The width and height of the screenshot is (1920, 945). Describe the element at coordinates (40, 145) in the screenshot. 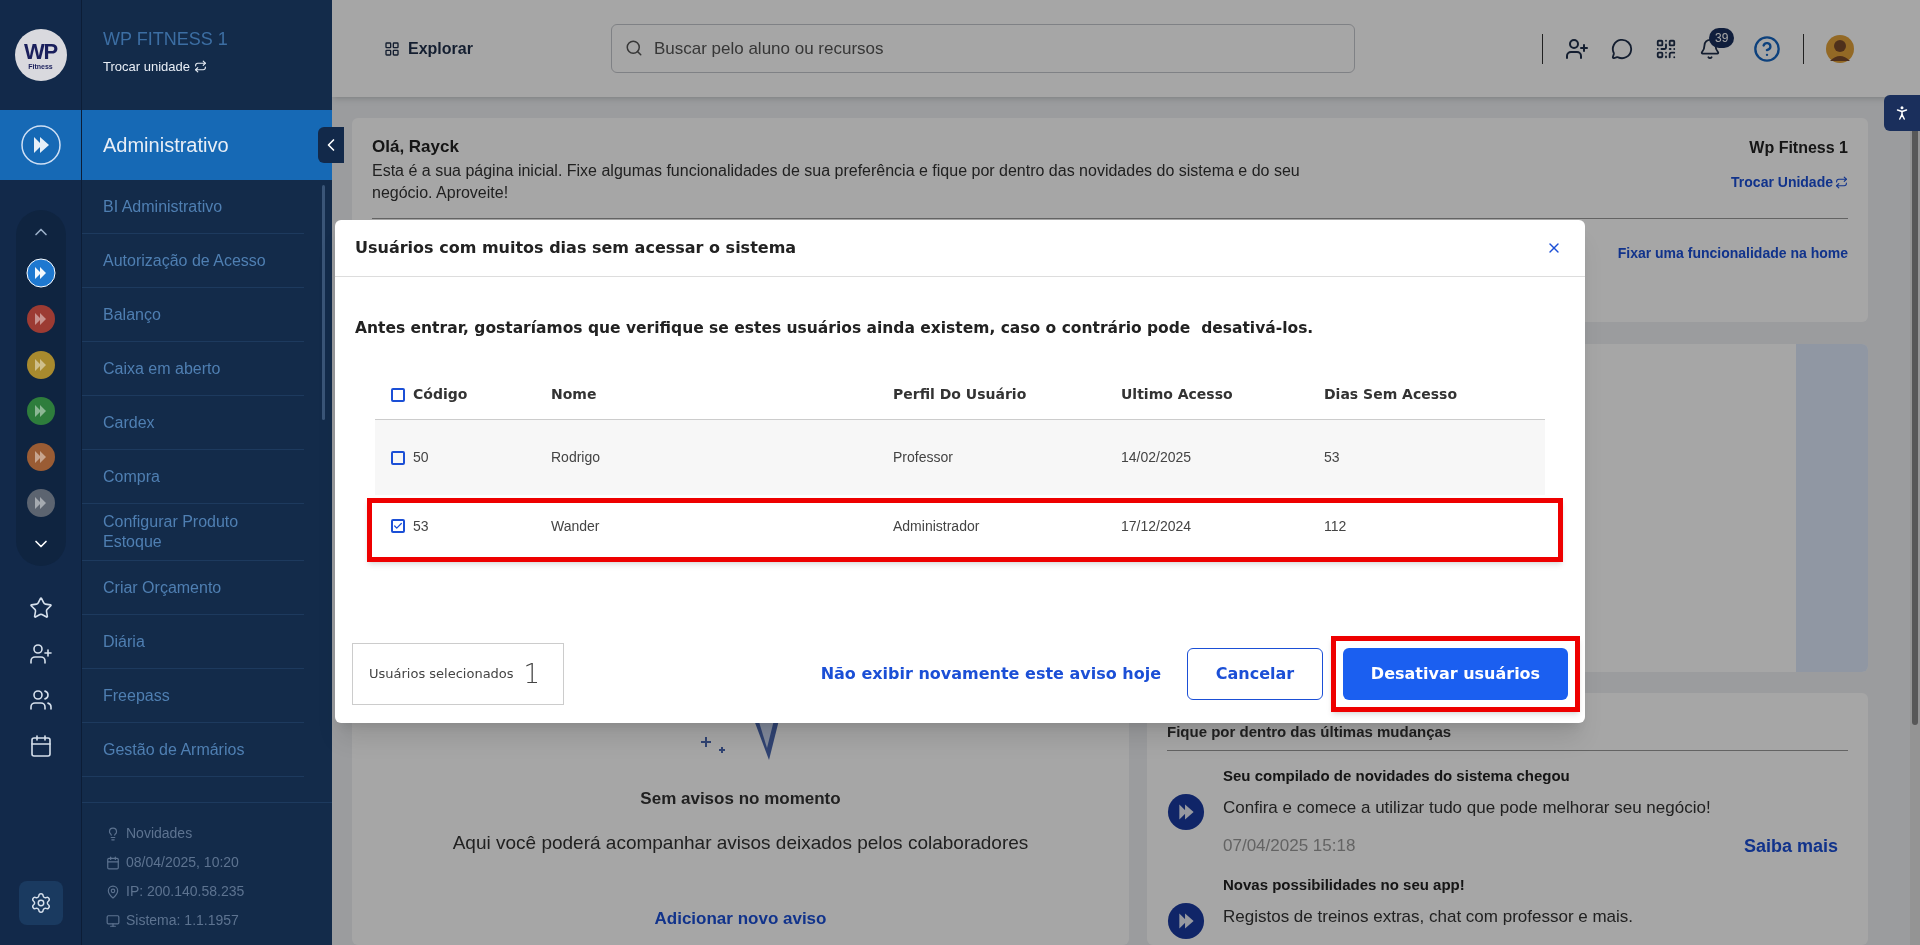

I see `module-icon` at that location.